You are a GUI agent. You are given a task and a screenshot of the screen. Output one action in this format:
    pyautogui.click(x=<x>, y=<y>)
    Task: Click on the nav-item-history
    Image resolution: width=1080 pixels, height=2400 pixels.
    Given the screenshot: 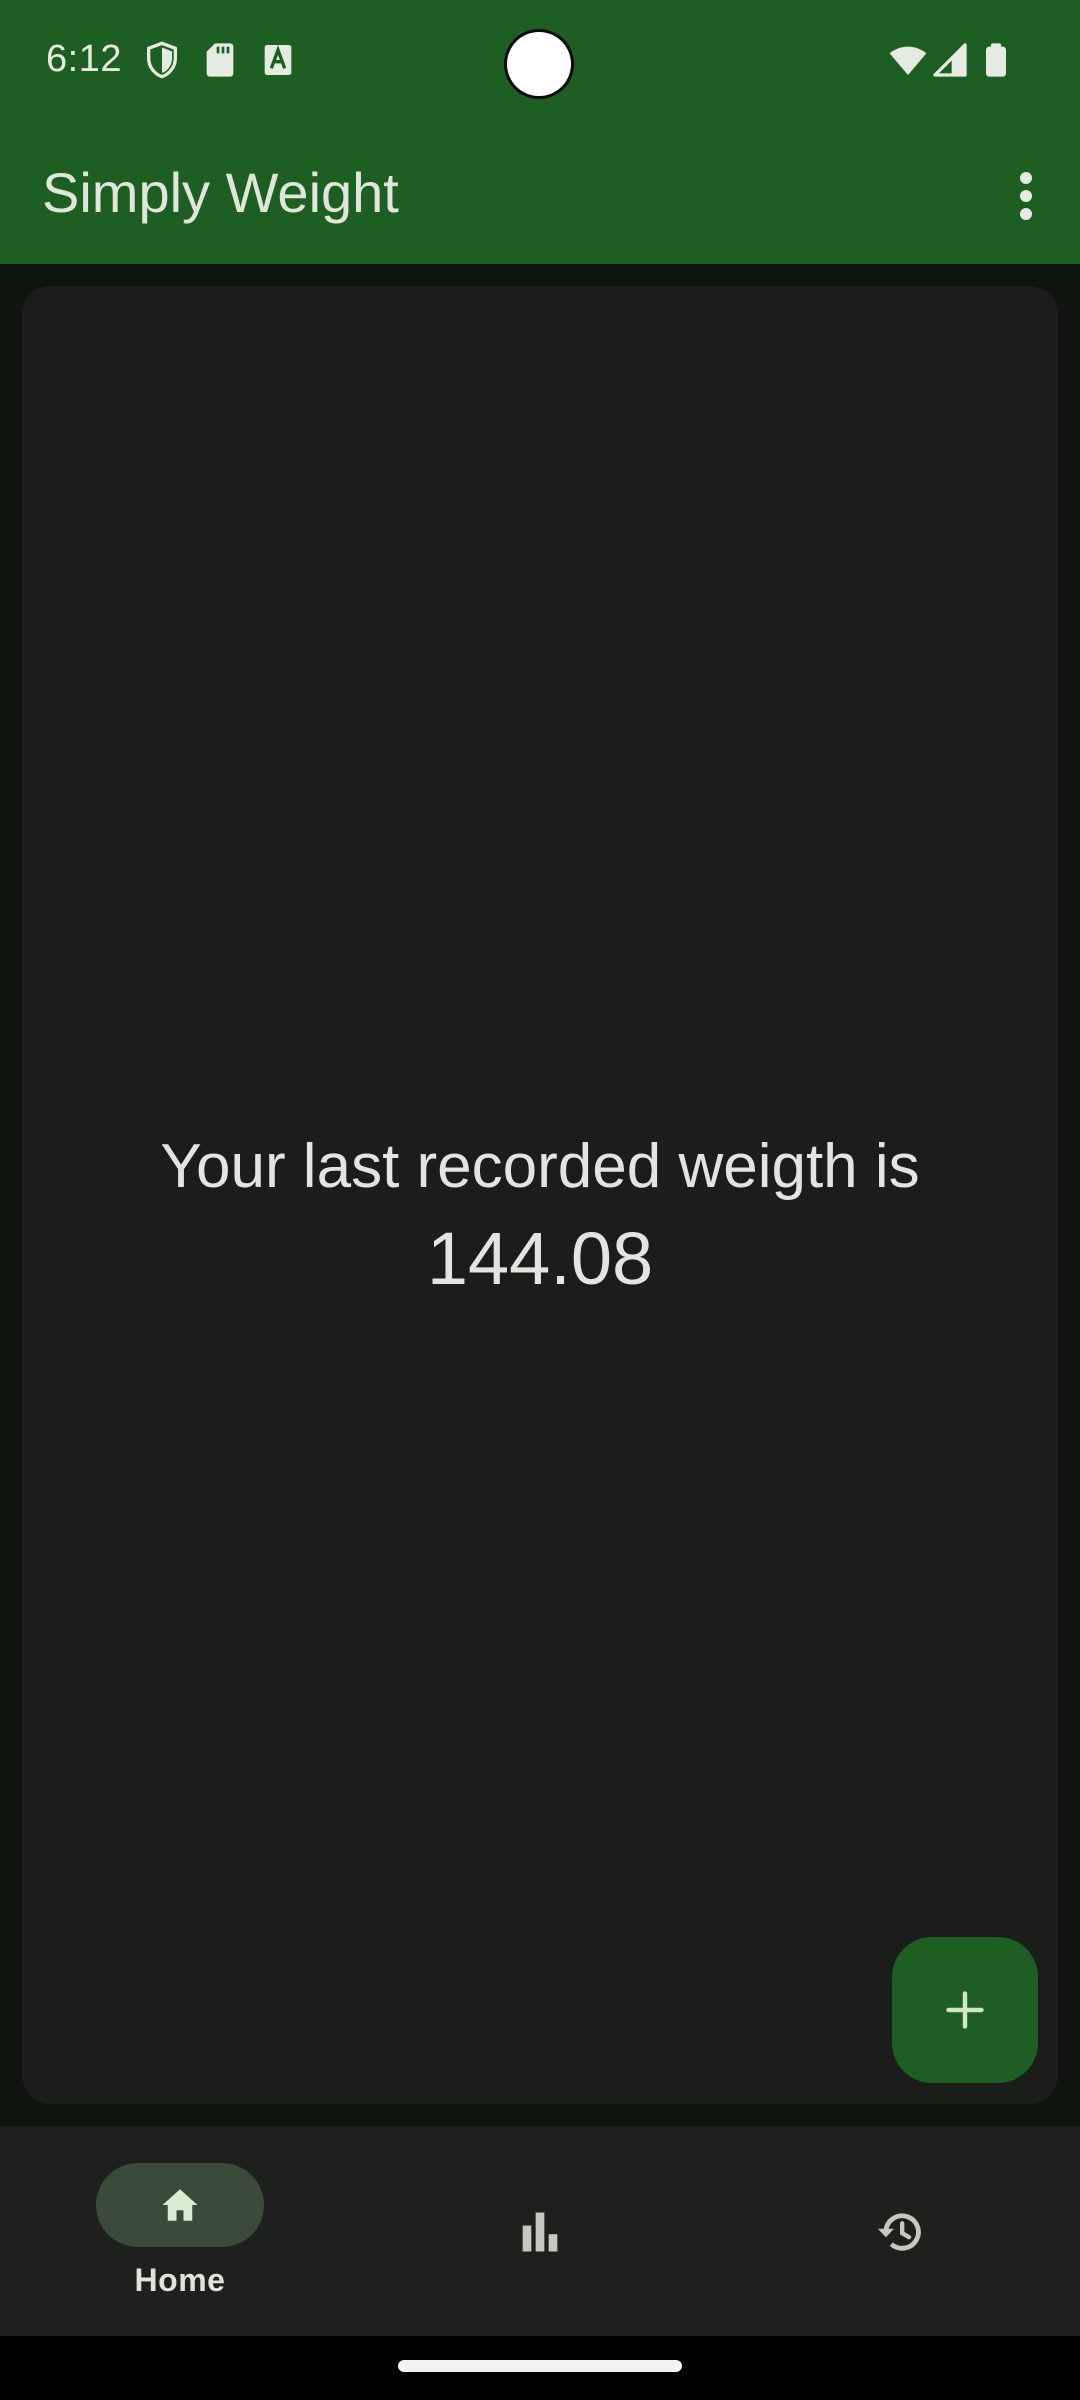 What is the action you would take?
    pyautogui.click(x=900, y=2231)
    